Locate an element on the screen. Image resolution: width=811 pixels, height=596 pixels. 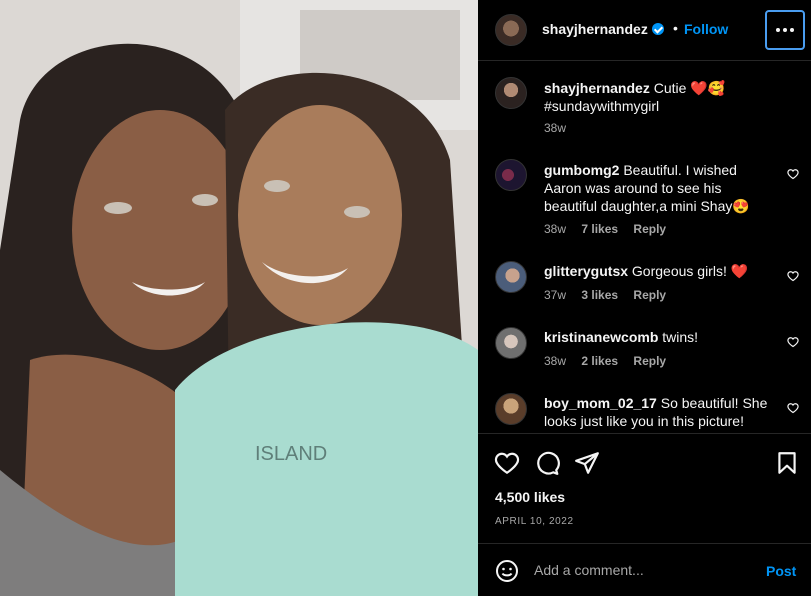
emoji-smiley-icon is located at coordinates (507, 571).